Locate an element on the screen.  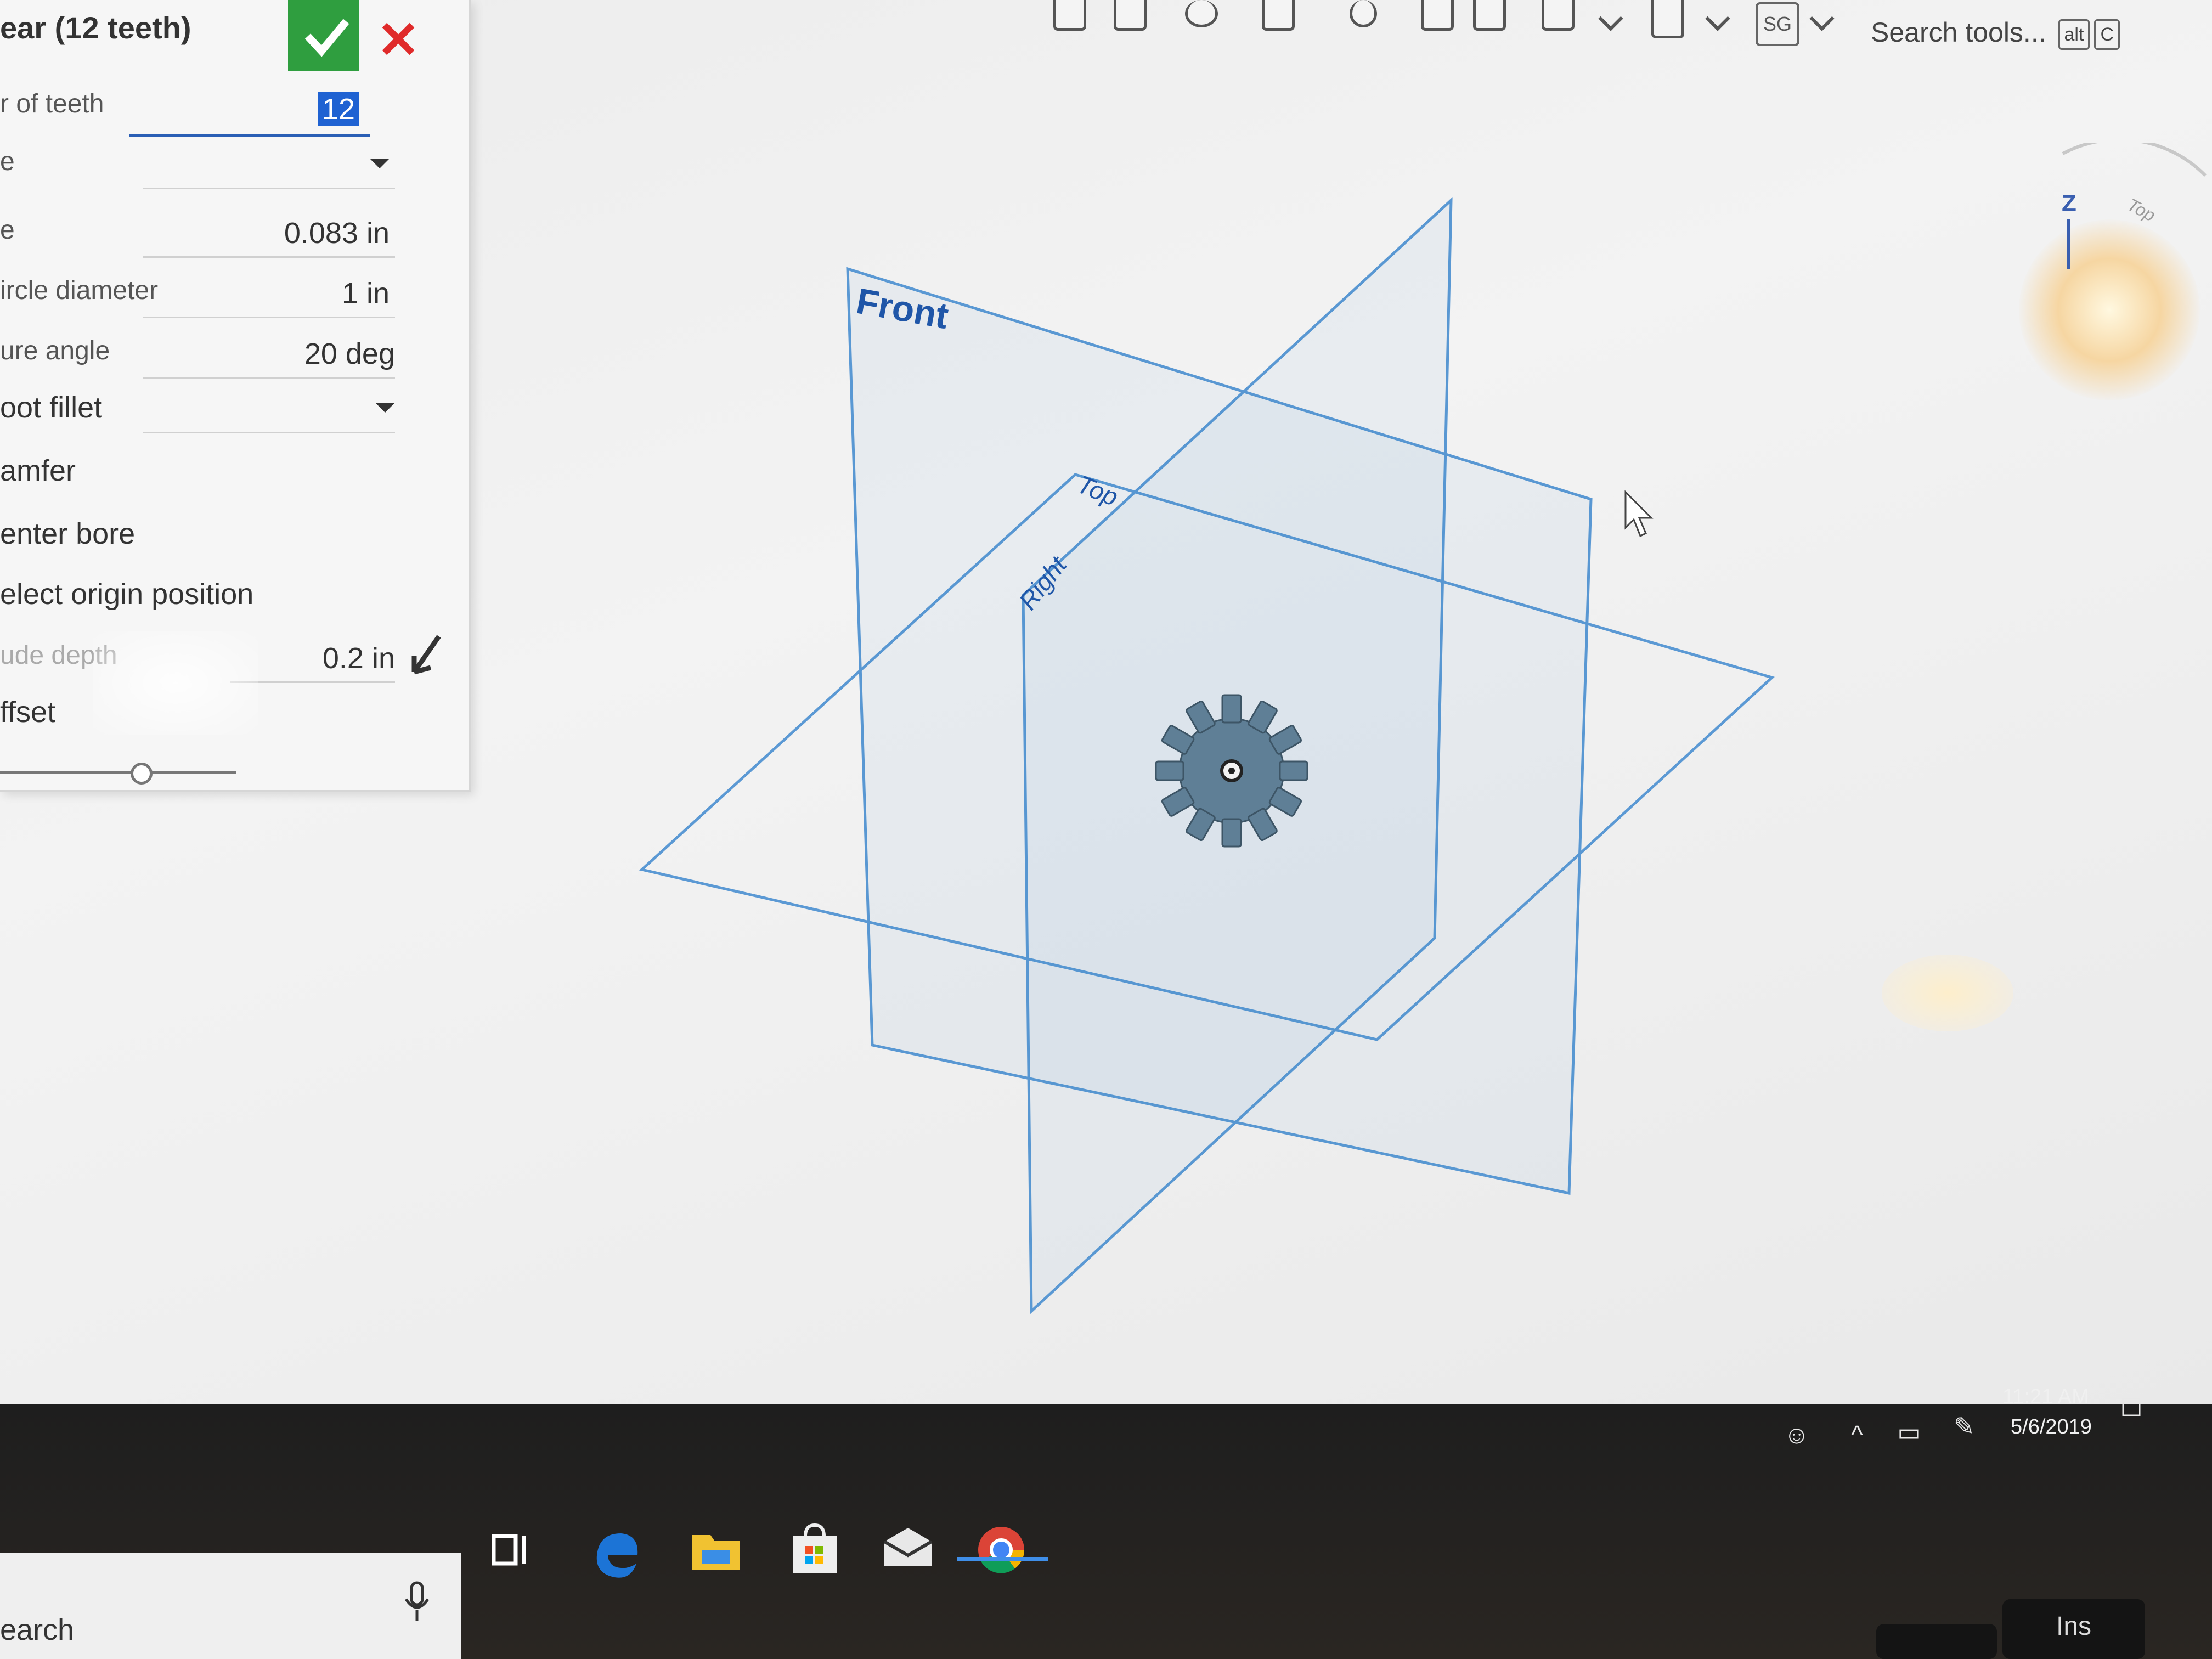
chevron-up-icon: ^ is located at coordinates (1857, 1434).